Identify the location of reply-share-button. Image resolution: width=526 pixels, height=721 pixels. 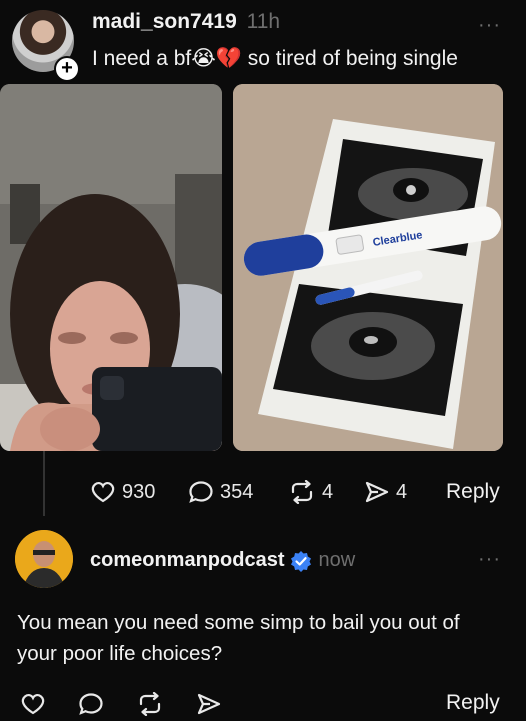
(209, 704).